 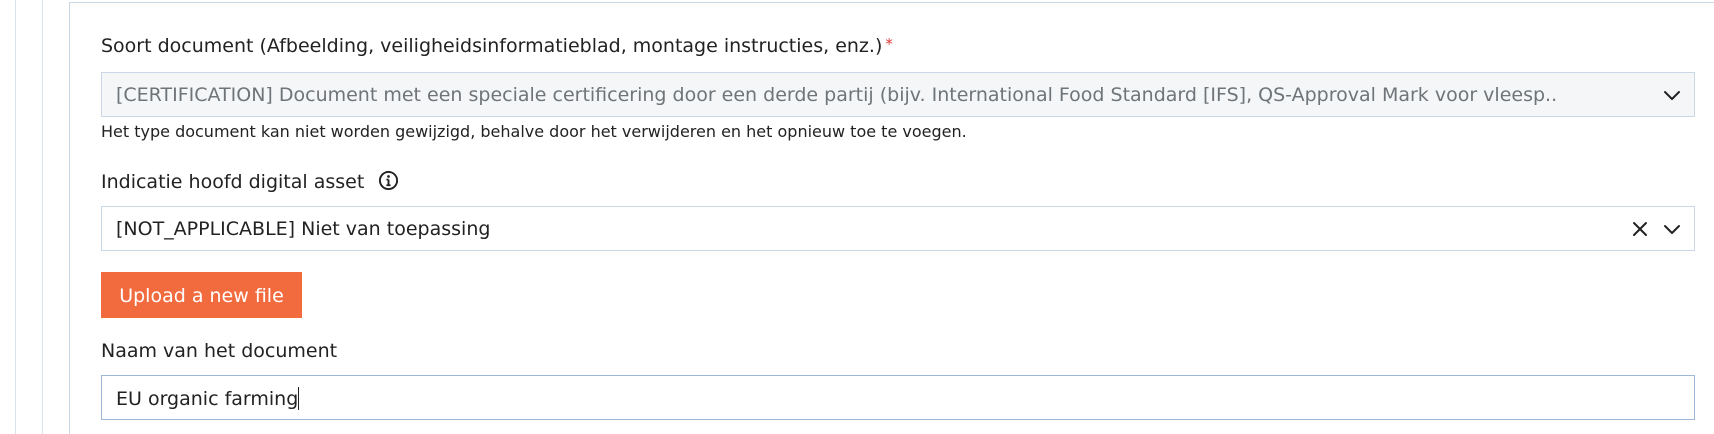 What do you see at coordinates (1640, 229) in the screenshot?
I see `clear-icon` at bounding box center [1640, 229].